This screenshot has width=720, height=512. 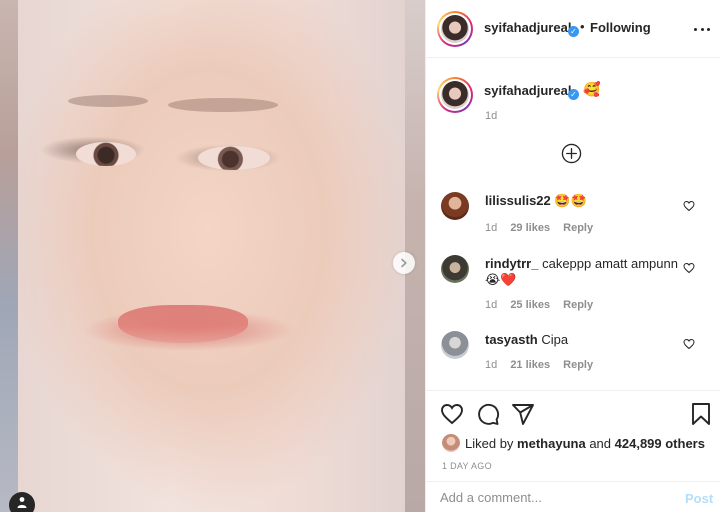 What do you see at coordinates (530, 365) in the screenshot?
I see `comment-likes: 21 likes` at bounding box center [530, 365].